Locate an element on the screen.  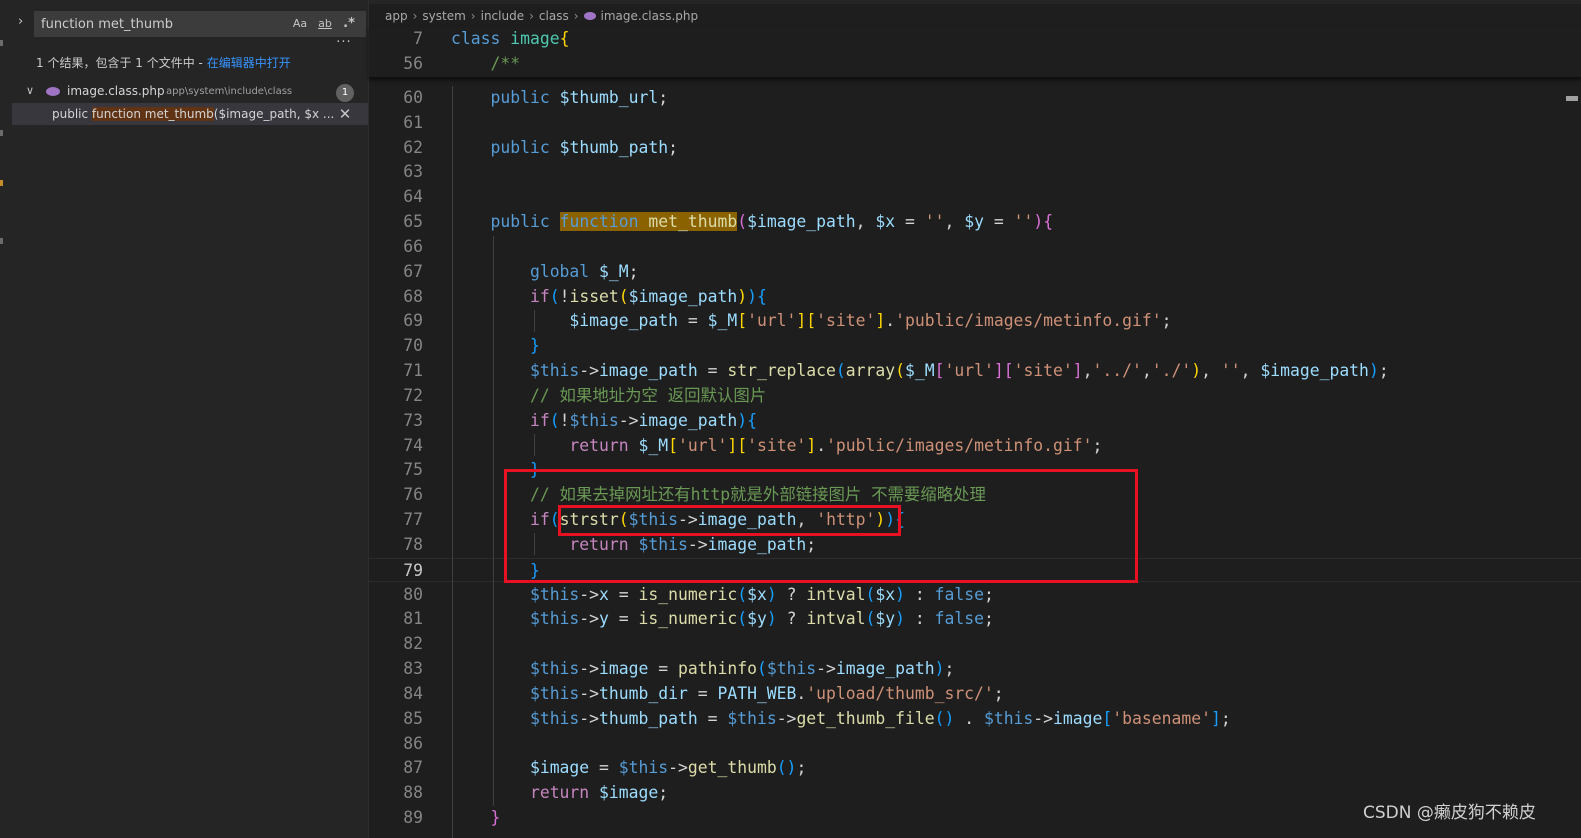
code-line: 64 is located at coordinates (975, 197).